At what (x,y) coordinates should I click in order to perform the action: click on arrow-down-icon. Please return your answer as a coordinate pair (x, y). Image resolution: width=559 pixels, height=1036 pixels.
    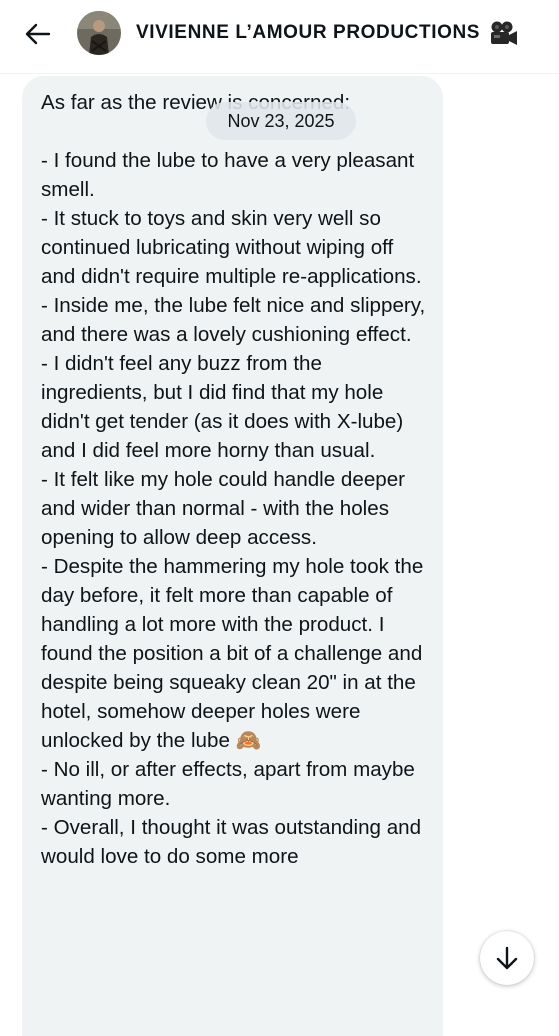
    Looking at the image, I should click on (507, 958).